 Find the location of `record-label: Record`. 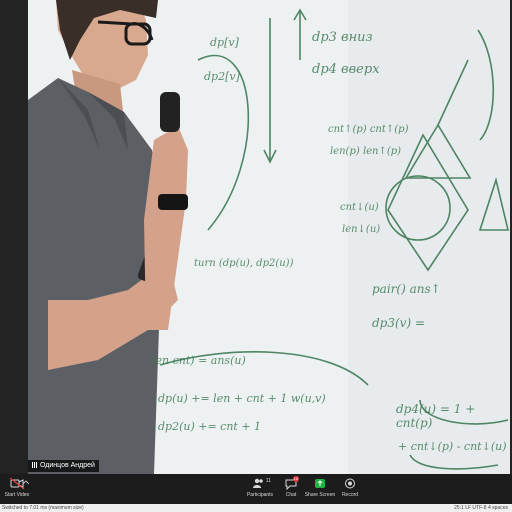

record-label: Record is located at coordinates (350, 495).